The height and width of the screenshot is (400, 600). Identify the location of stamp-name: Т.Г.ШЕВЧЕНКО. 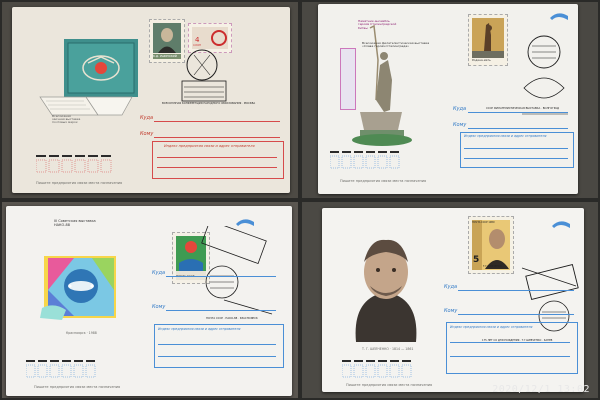
(492, 266).